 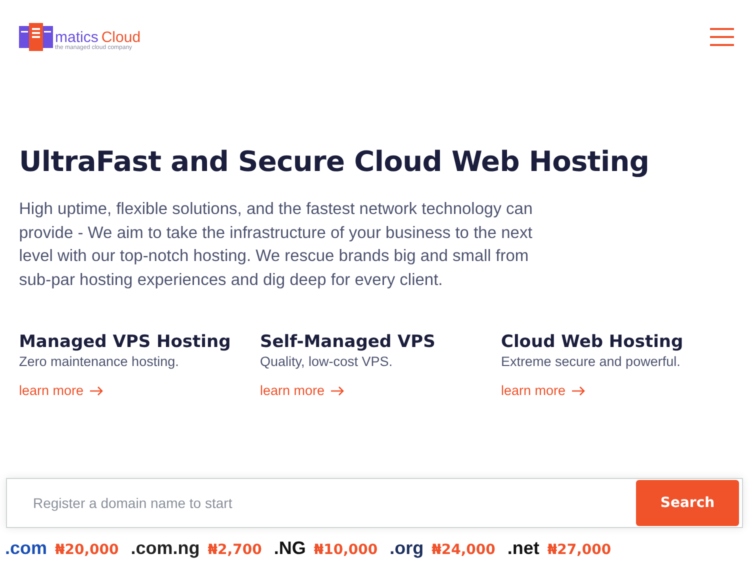 I want to click on domain-extension: .org, so click(x=407, y=548).